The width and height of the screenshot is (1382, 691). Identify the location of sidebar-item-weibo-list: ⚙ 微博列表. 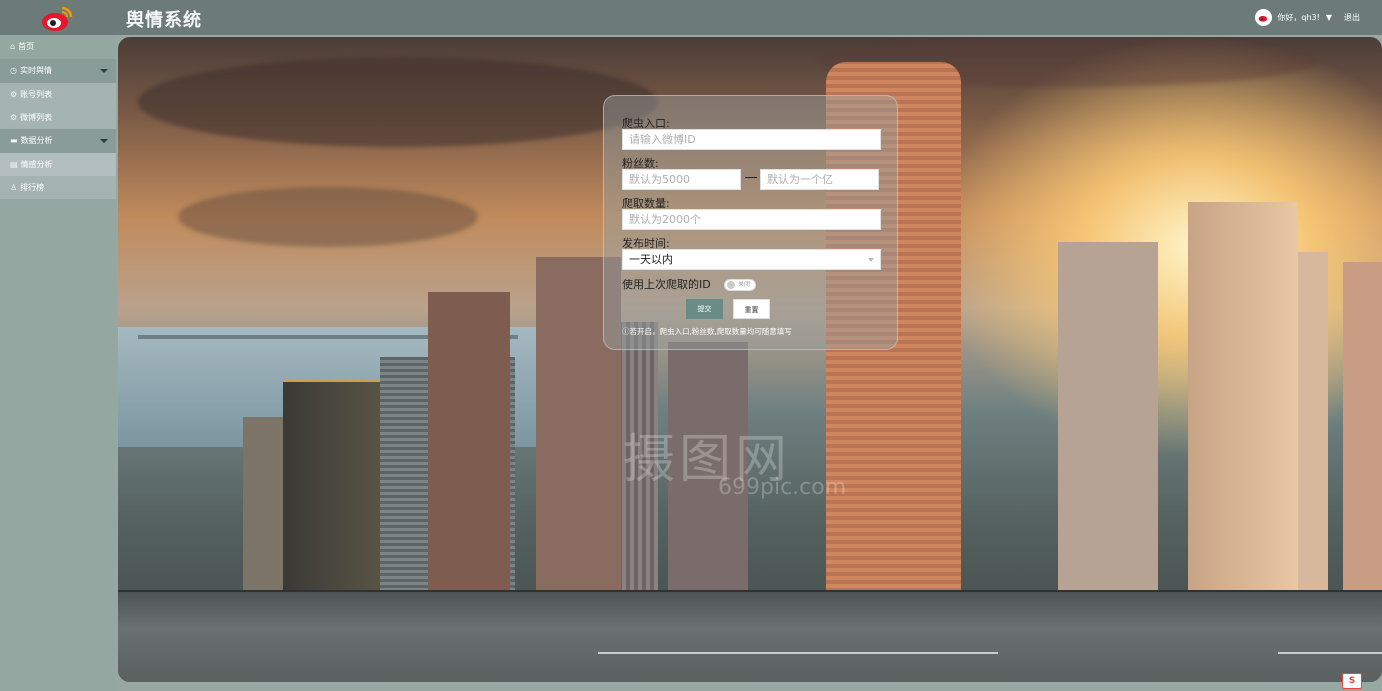
(58, 117).